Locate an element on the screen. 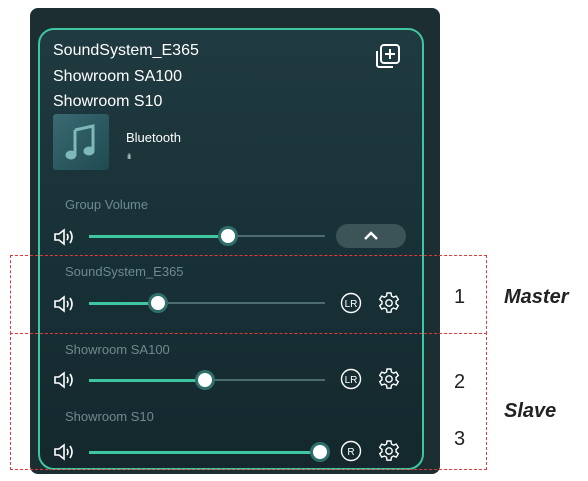 The image size is (588, 481). collapse-button is located at coordinates (371, 236).